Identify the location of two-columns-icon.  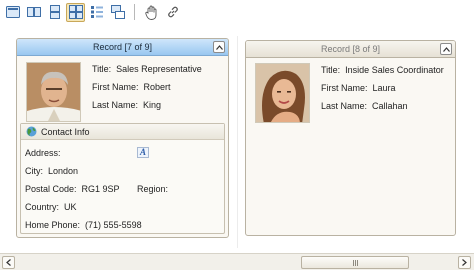
(33, 12).